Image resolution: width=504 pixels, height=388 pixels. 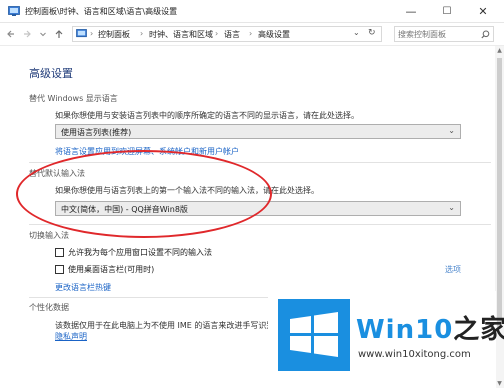 What do you see at coordinates (165, 325) in the screenshot?
I see `personalization-description: 该数据仅用于在此电脑上为不使用 IME 的语言来改进手写识别` at bounding box center [165, 325].